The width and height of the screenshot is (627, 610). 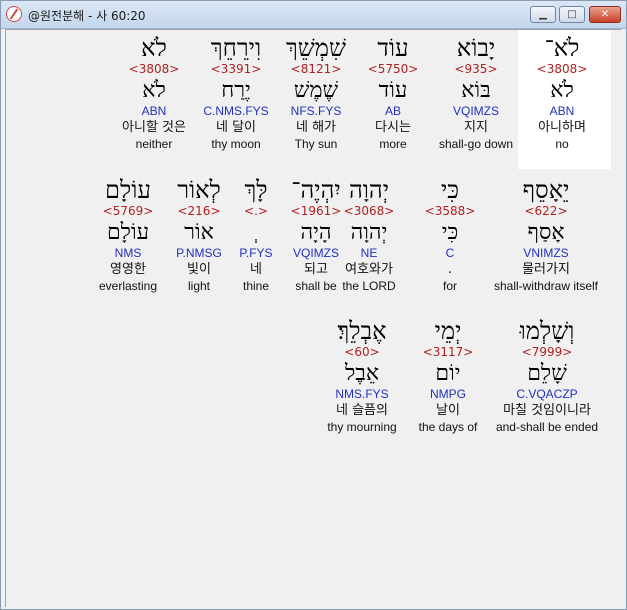 I want to click on hebrew-word: עוֹלָם, so click(x=128, y=190).